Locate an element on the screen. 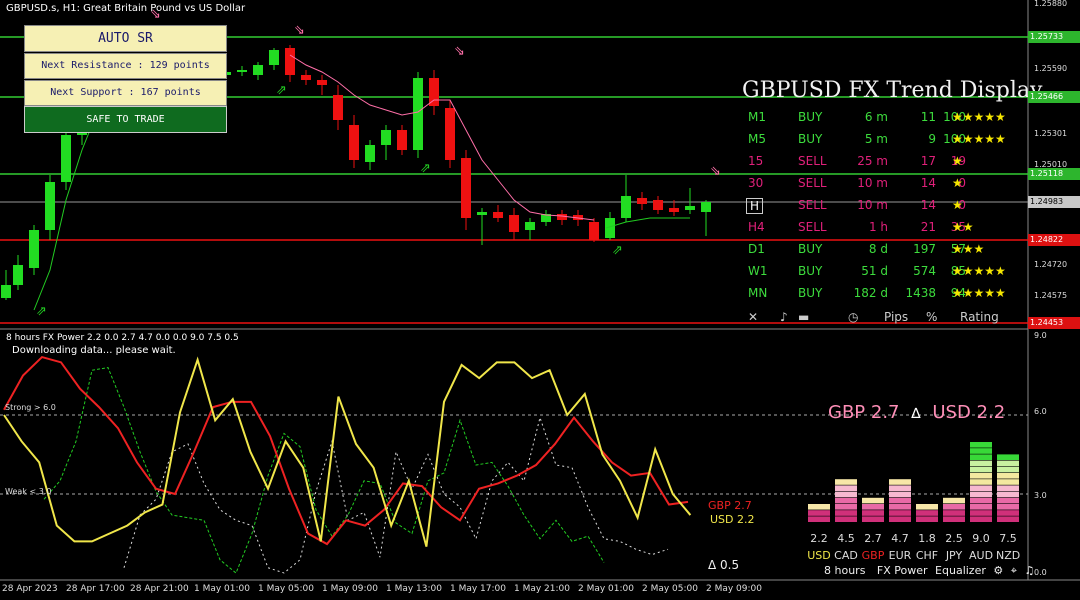 Image resolution: width=1080 pixels, height=600 pixels. settings-icon: ⚙ is located at coordinates (998, 570).